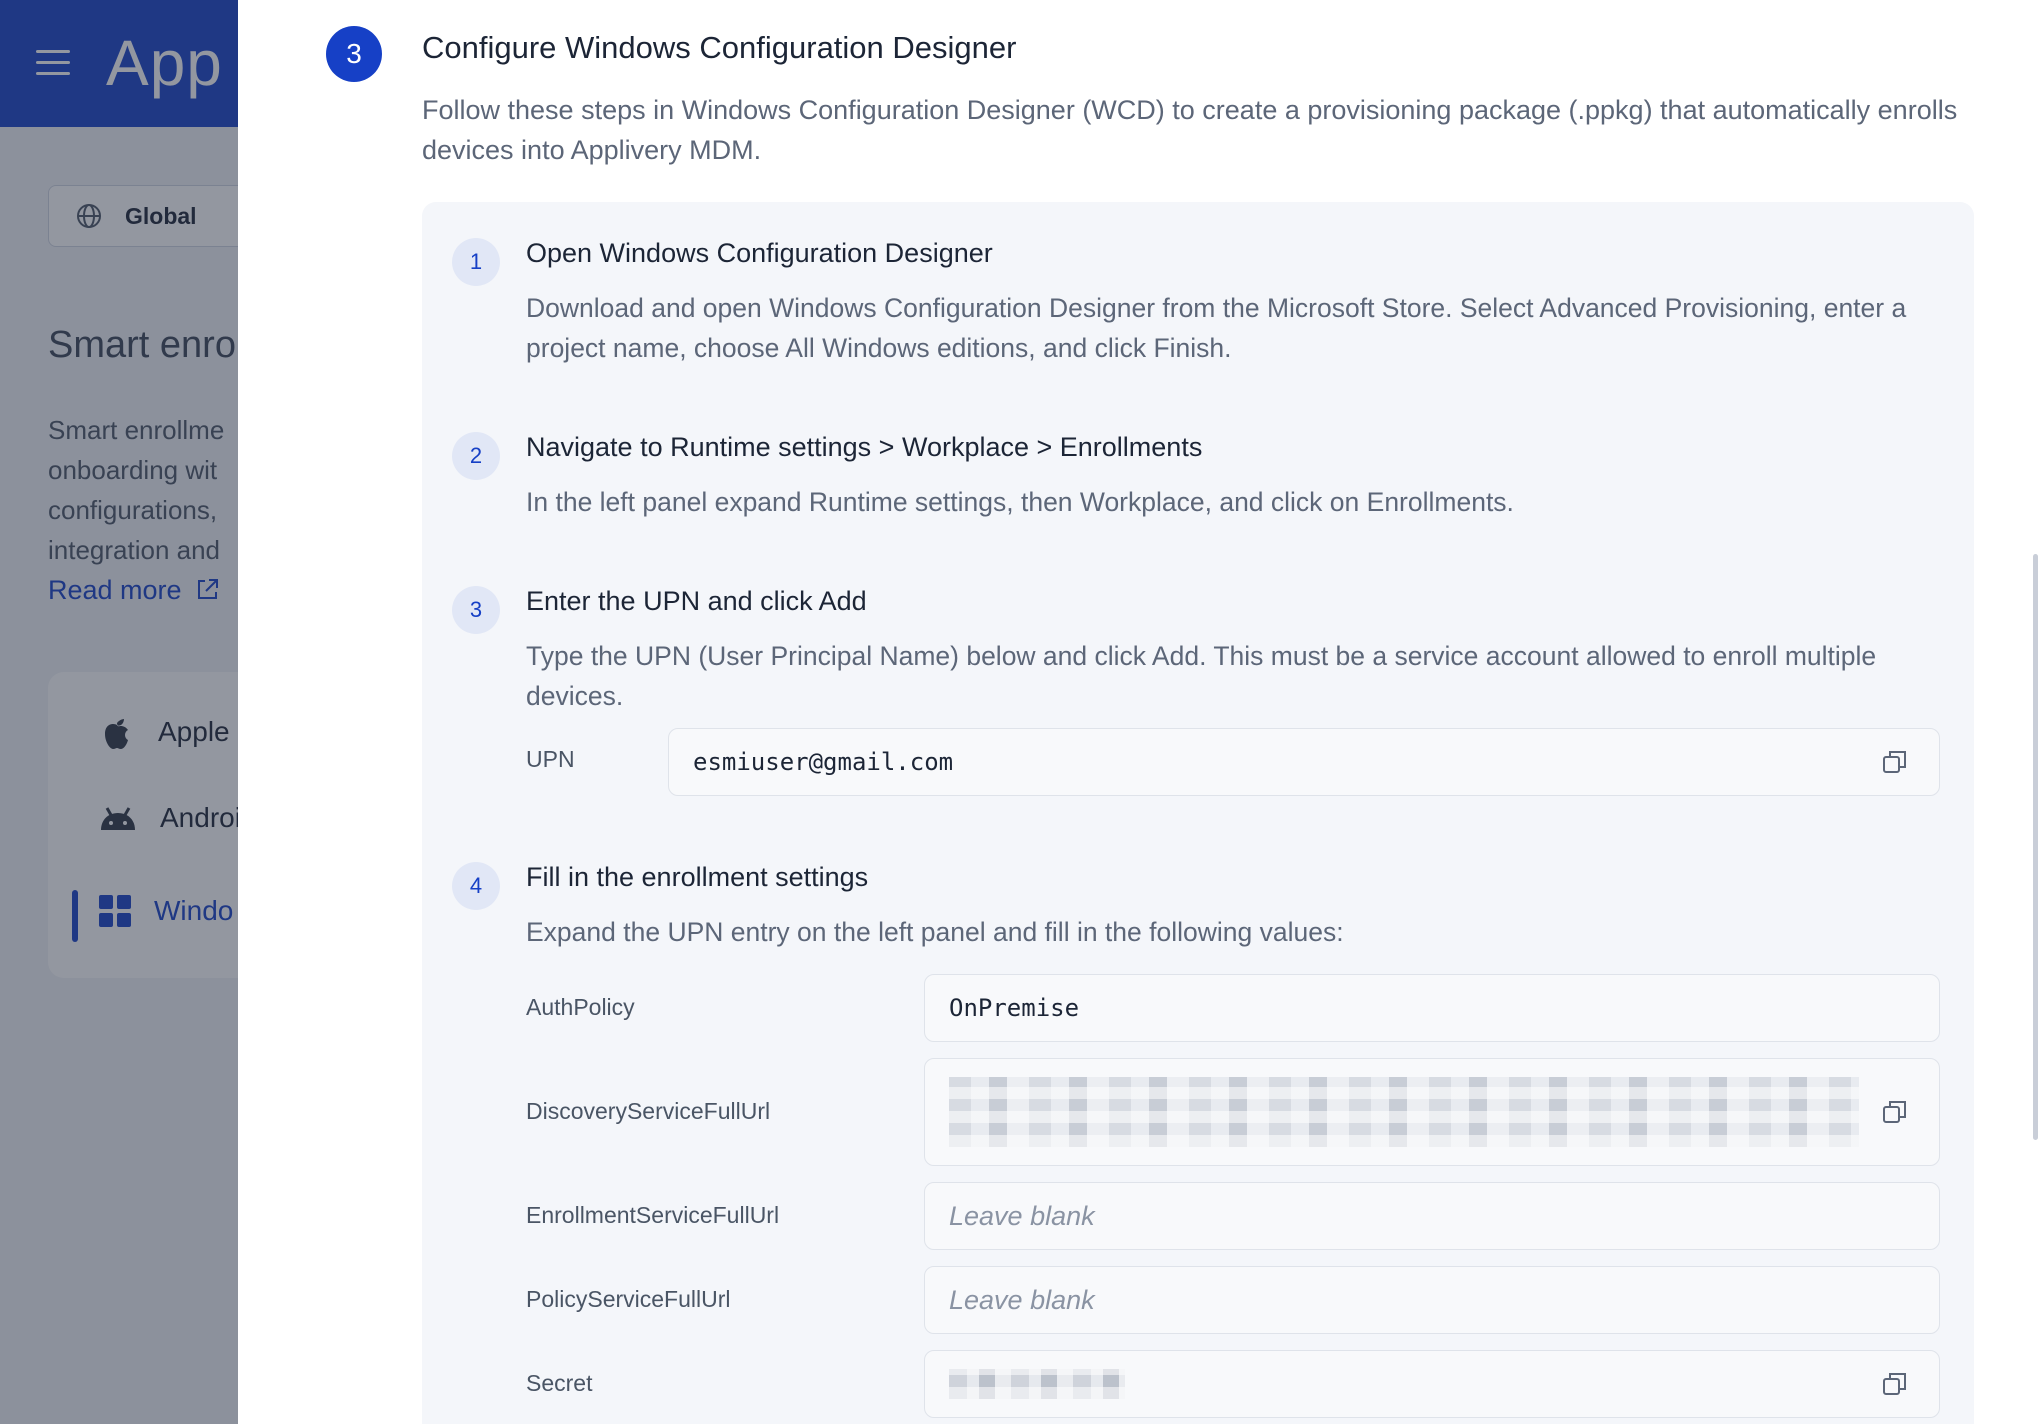  Describe the element at coordinates (1022, 1215) in the screenshot. I see `enrollment-url-placeholder: Leave blank` at that location.